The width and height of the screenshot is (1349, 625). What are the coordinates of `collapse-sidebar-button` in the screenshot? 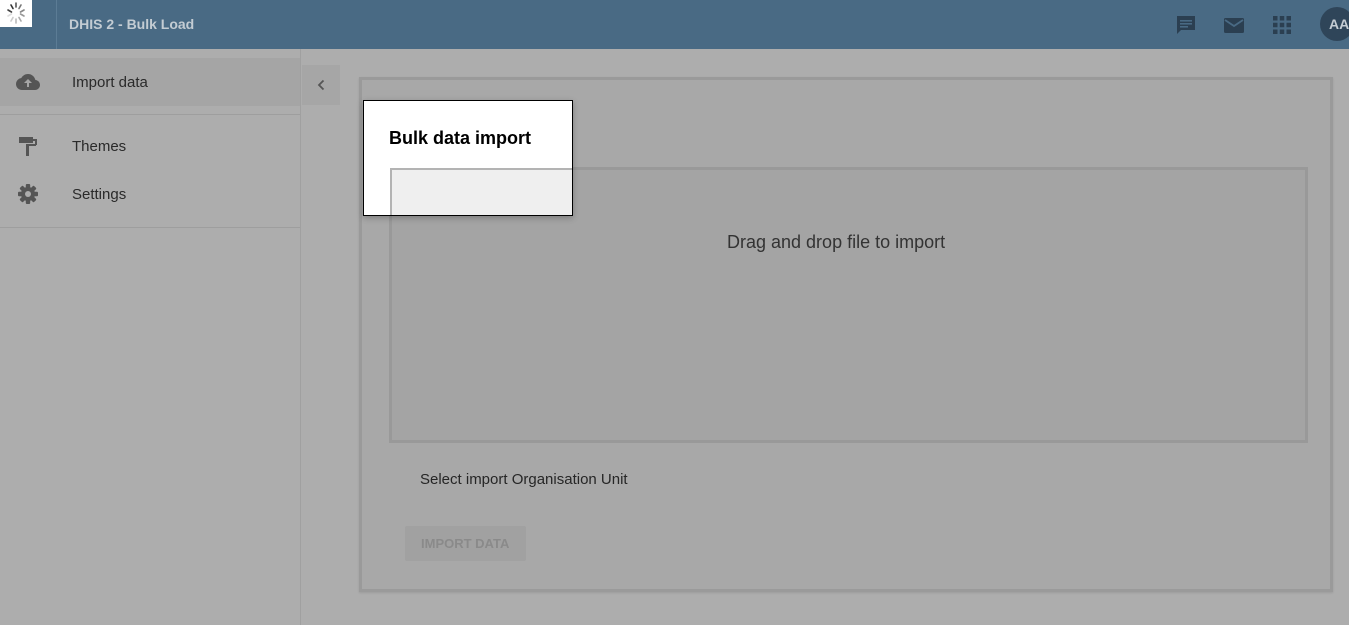 It's located at (321, 85).